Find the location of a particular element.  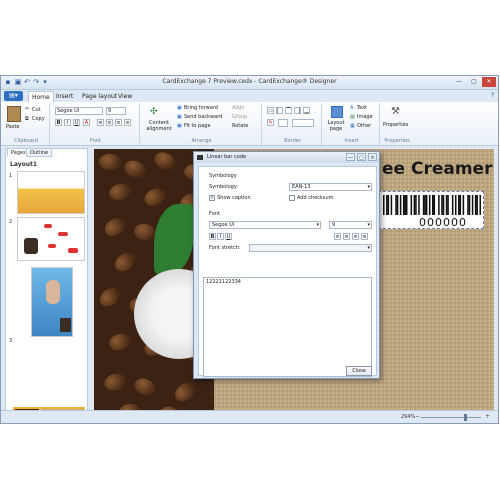

barcode-icon is located at coordinates (200, 157).